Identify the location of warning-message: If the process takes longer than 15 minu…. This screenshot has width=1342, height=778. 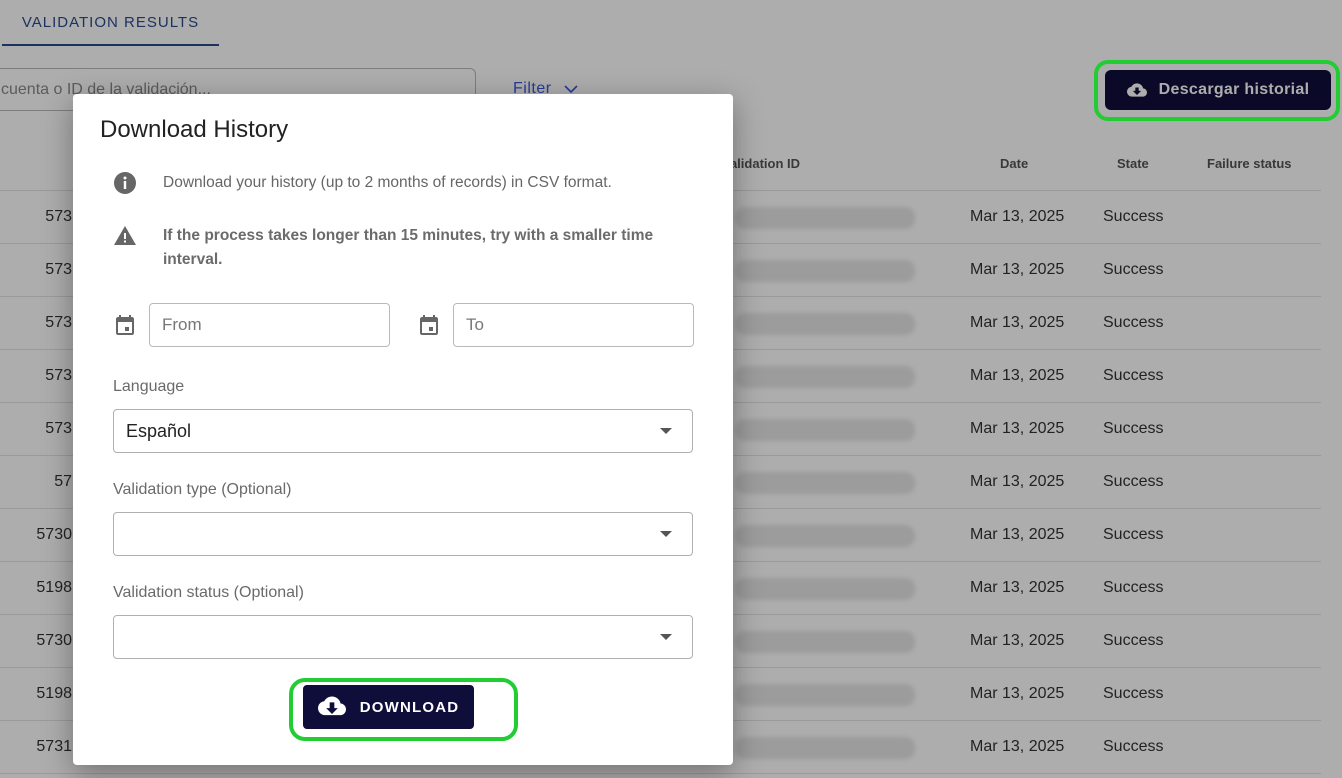
(408, 248).